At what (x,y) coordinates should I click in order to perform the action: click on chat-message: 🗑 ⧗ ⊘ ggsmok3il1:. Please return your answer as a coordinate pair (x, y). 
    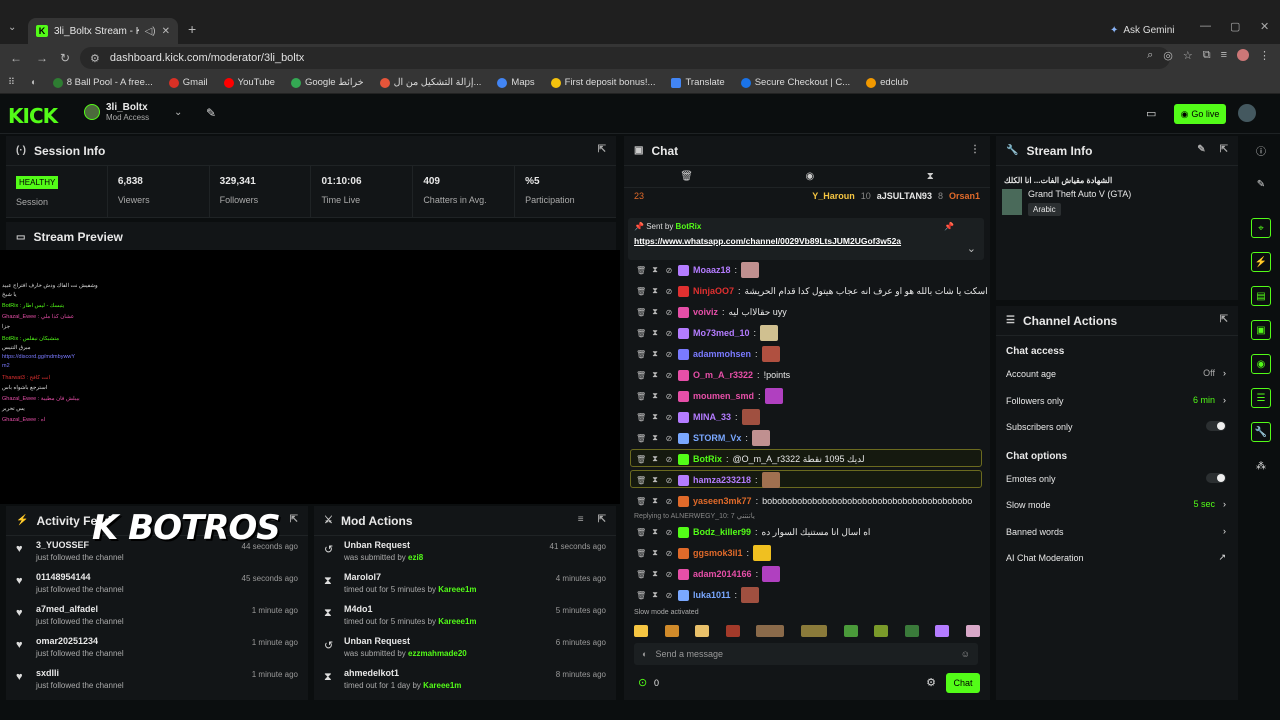
    Looking at the image, I should click on (704, 553).